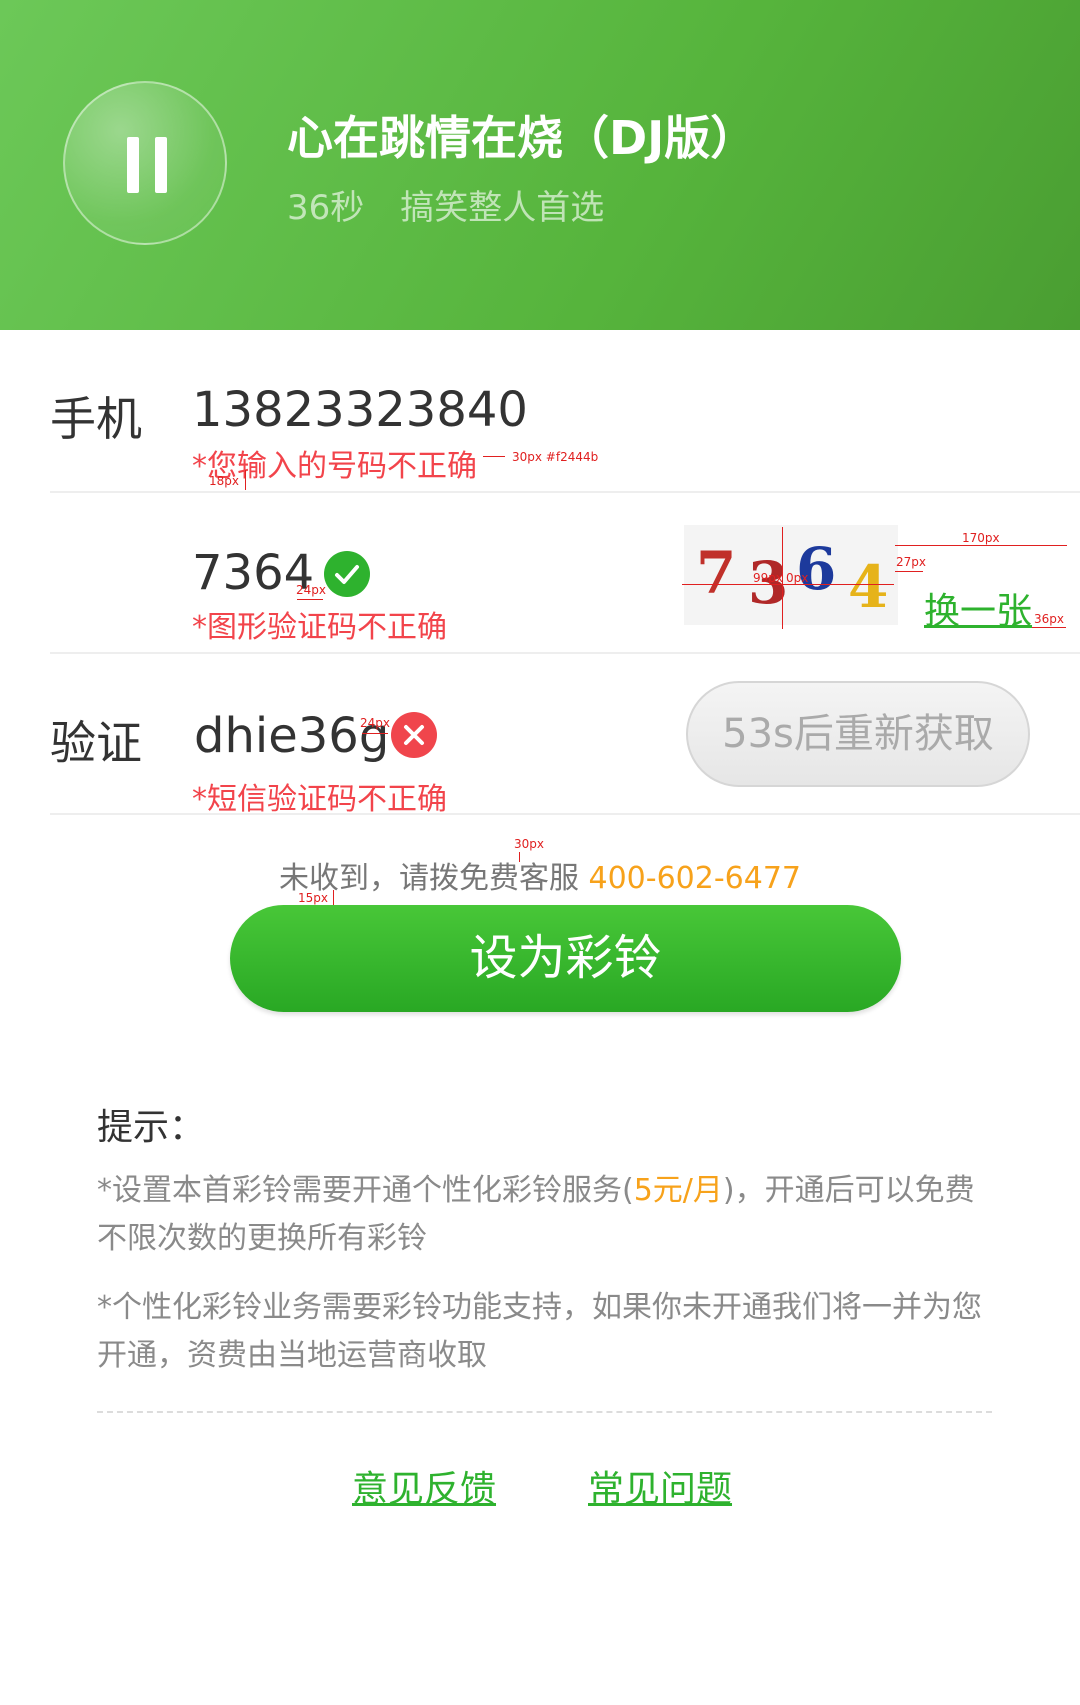  I want to click on dashed-divider, so click(544, 1412).